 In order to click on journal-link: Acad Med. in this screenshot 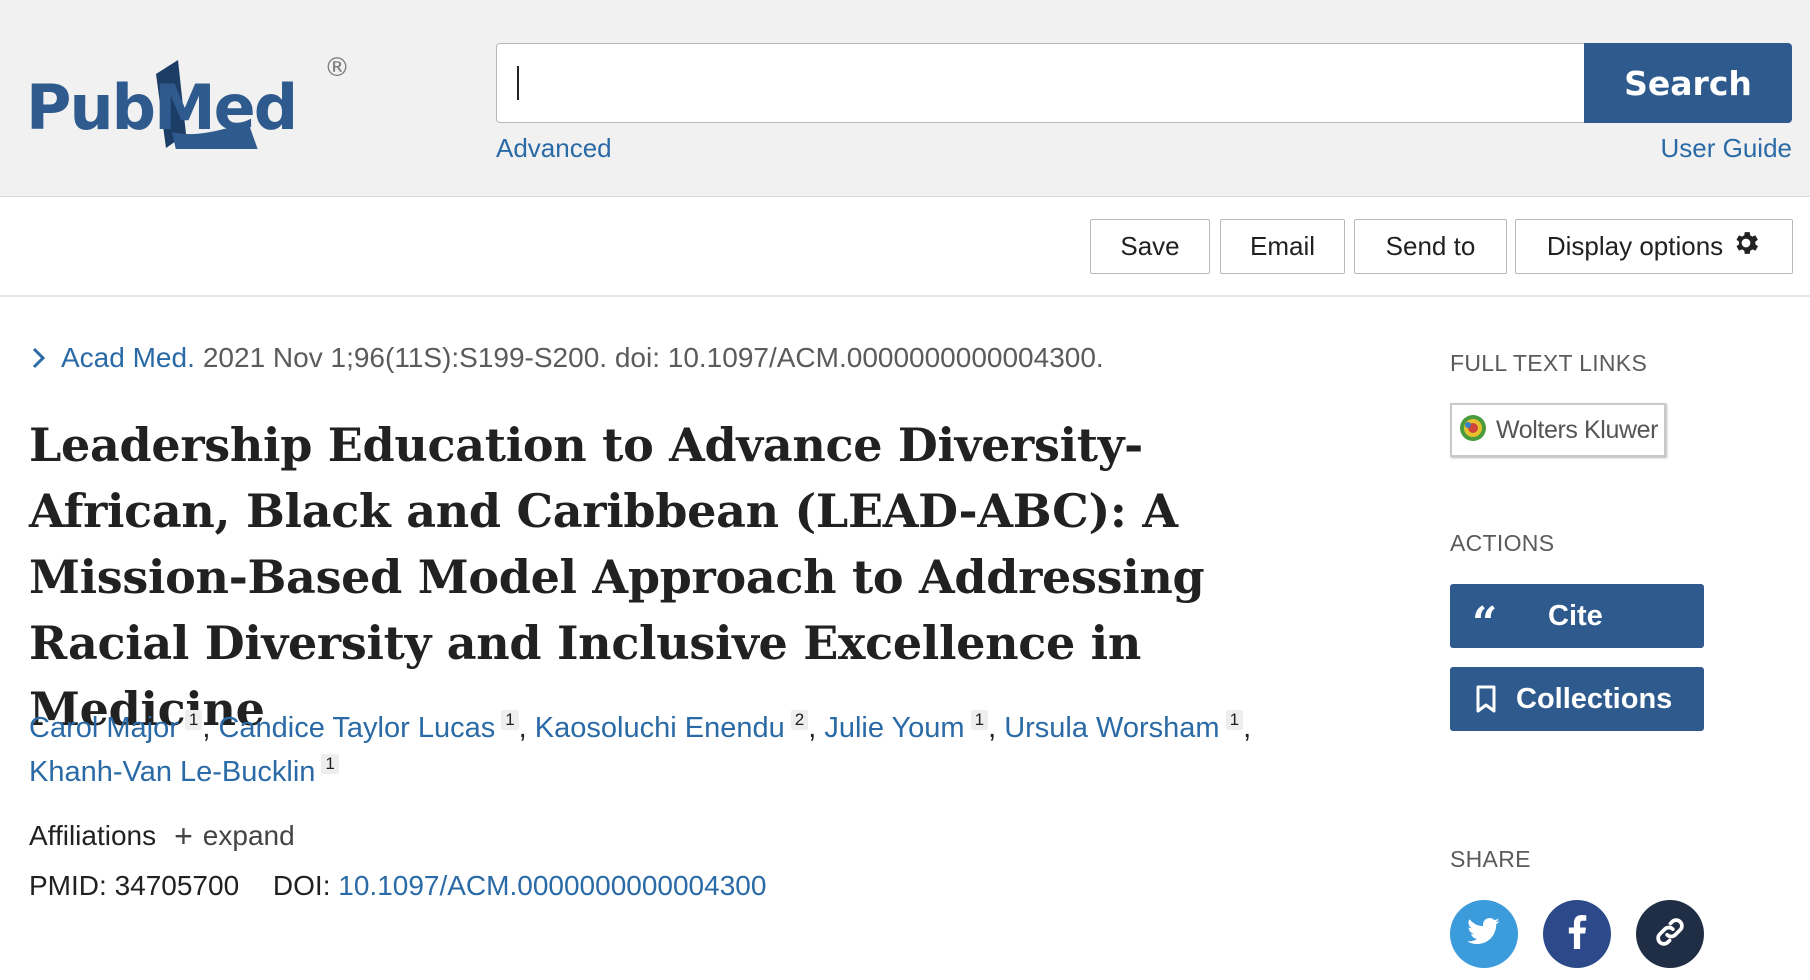, I will do `click(128, 358)`.